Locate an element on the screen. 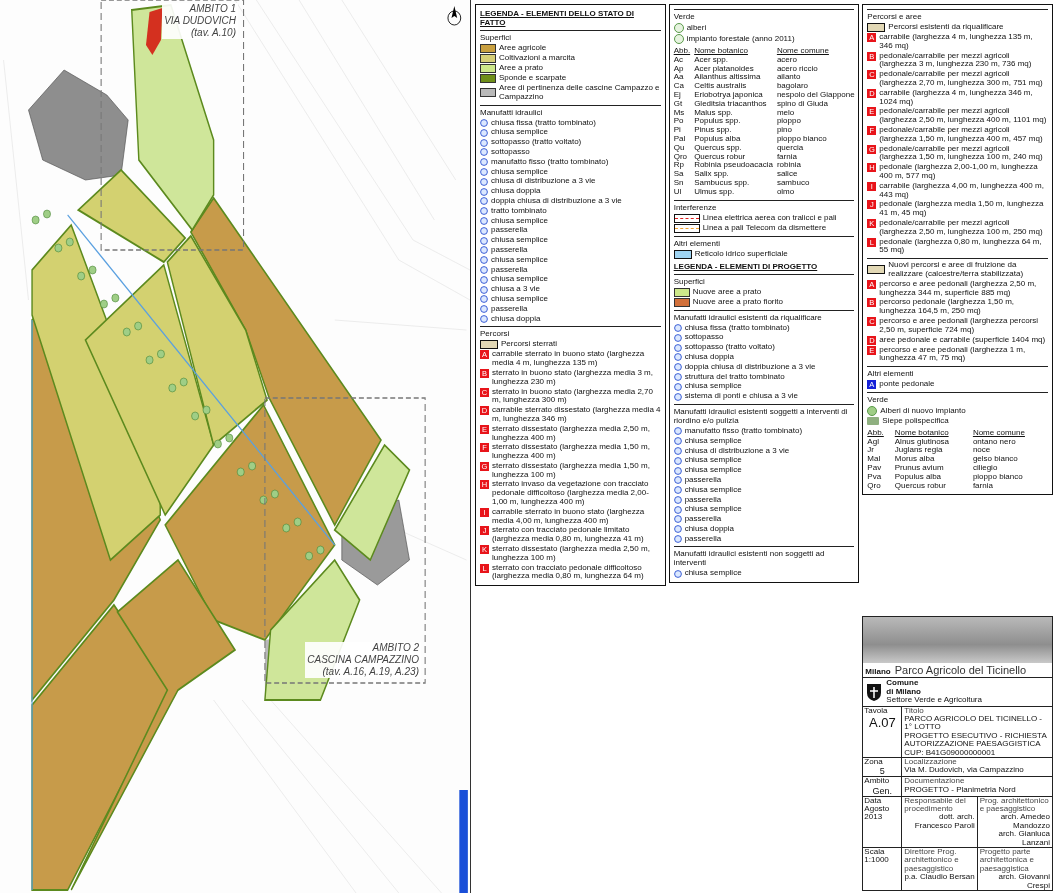  table-cell: Ms is located at coordinates (684, 113).